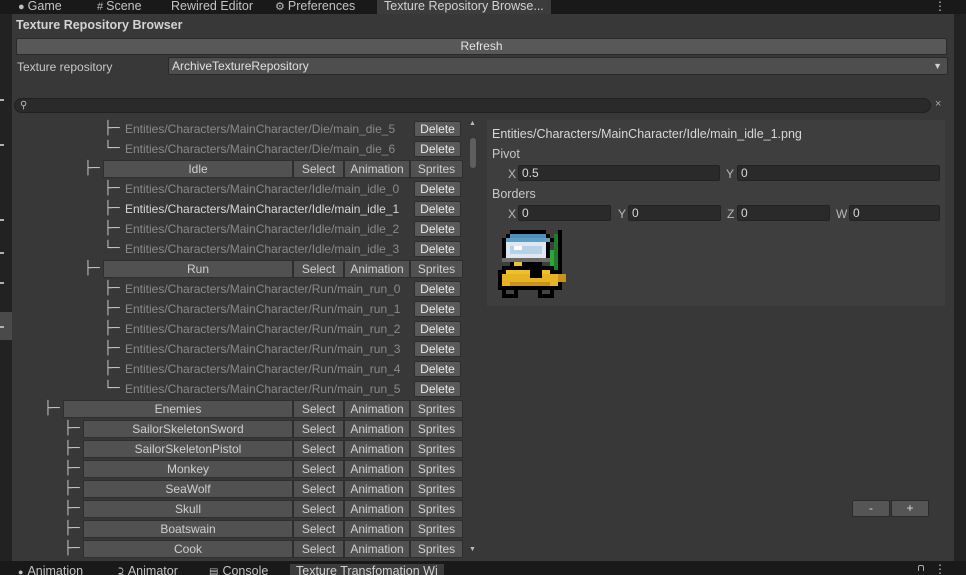 The image size is (966, 575). I want to click on remove-button: -, so click(871, 508).